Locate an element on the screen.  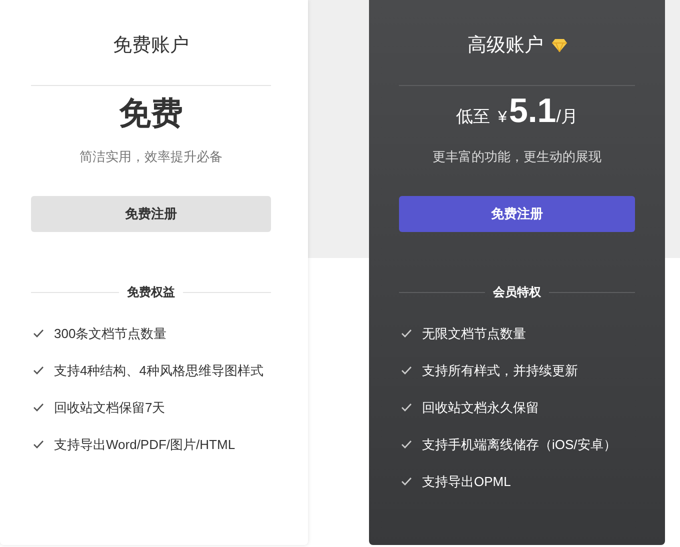
plan-tagline: 更丰富的功能，更生动的展现 is located at coordinates (517, 157).